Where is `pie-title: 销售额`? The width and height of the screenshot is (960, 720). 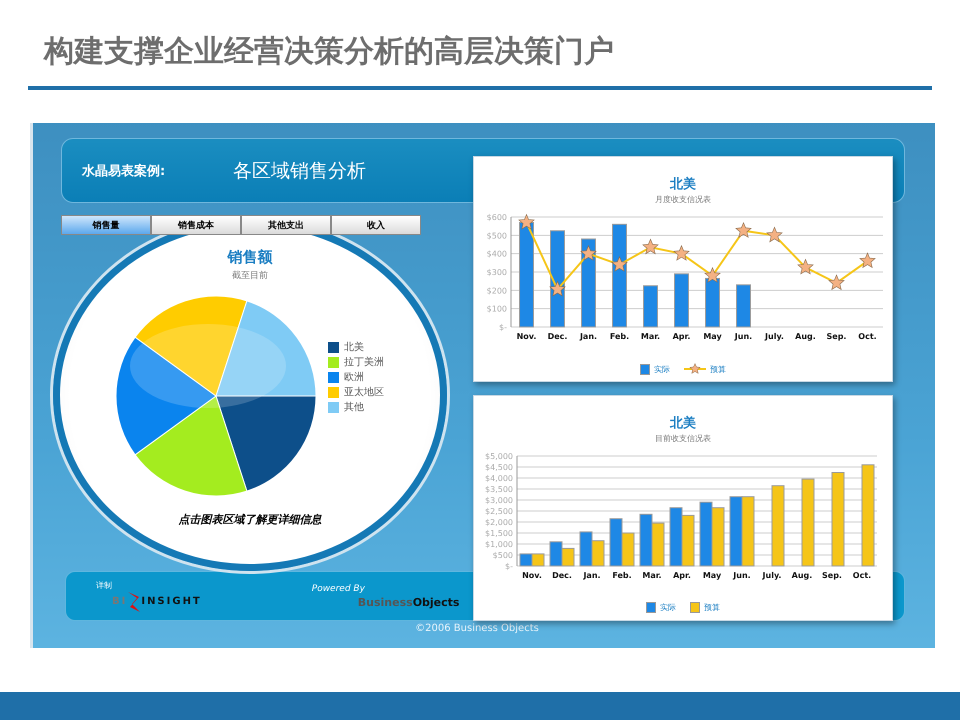
pie-title: 销售额 is located at coordinates (250, 257).